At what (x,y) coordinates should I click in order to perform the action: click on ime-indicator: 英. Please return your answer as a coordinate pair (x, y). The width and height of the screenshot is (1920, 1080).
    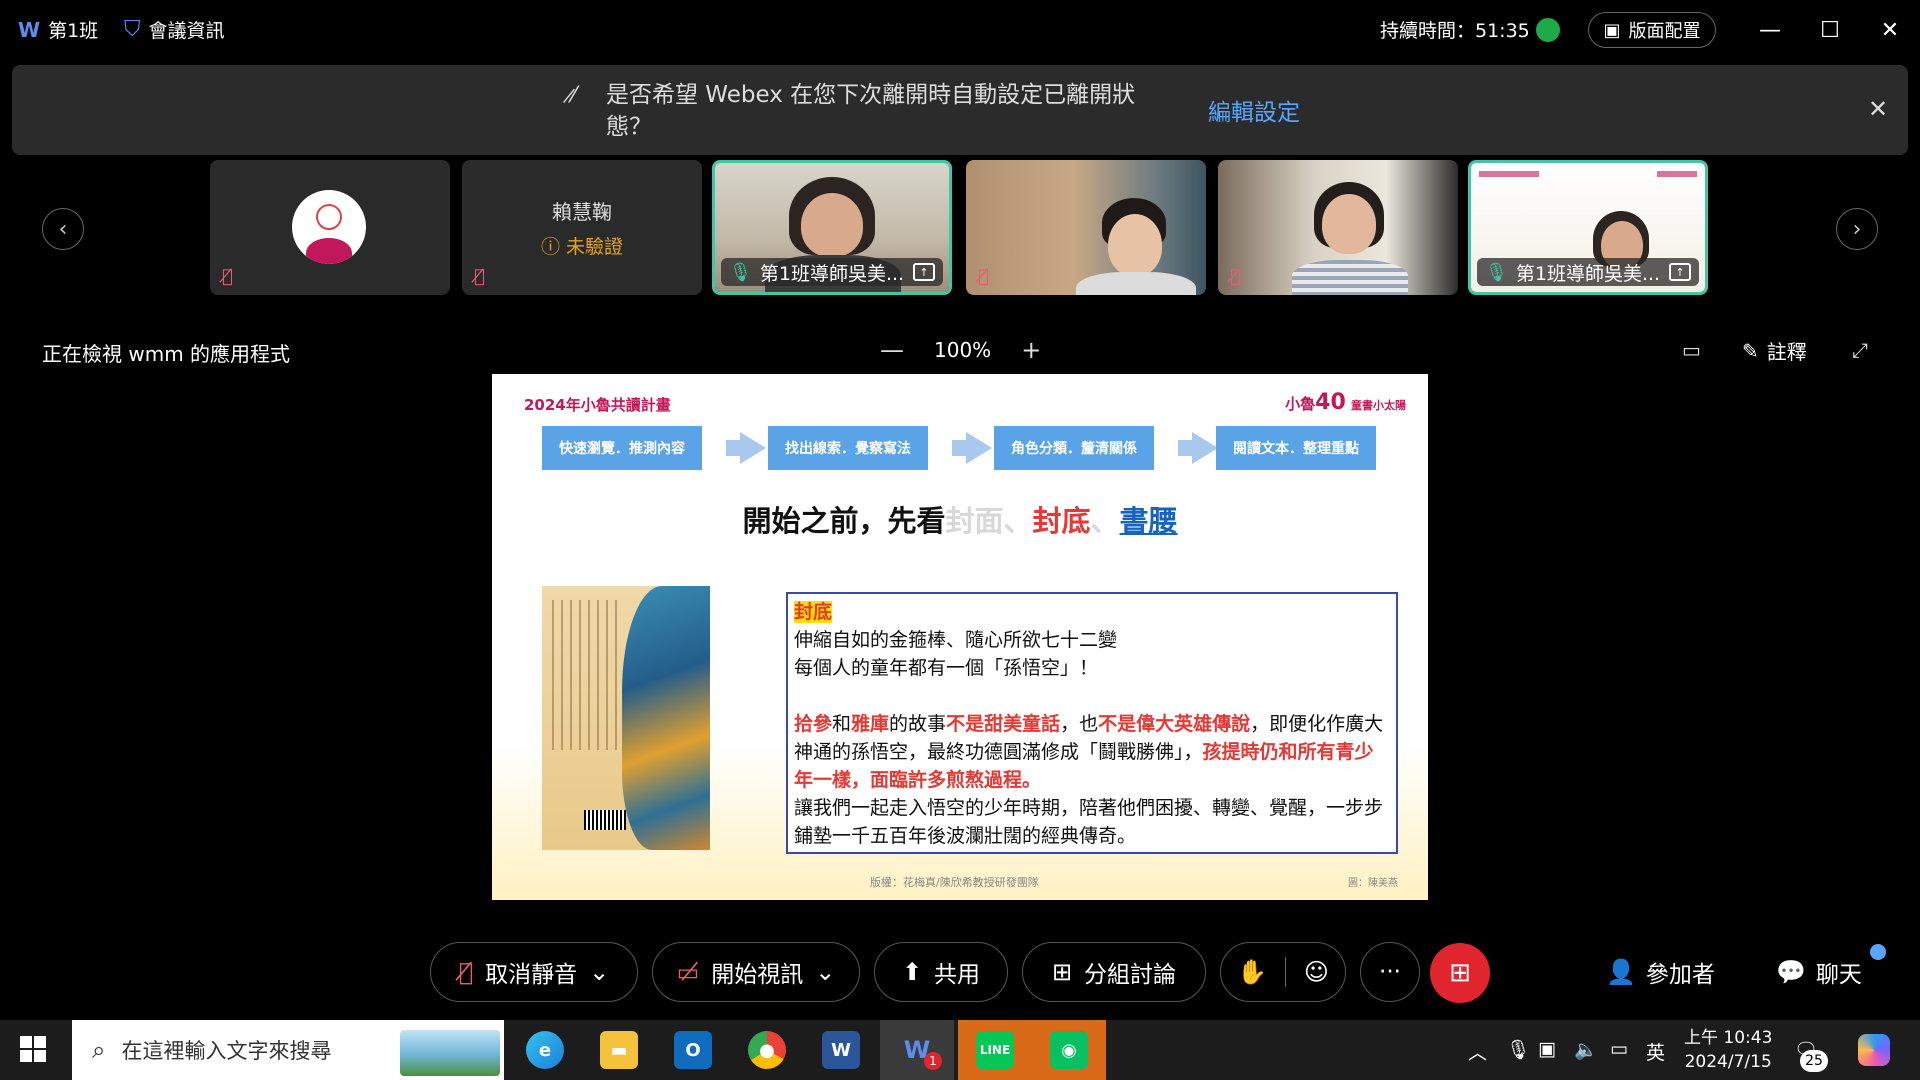
    Looking at the image, I should click on (1655, 1051).